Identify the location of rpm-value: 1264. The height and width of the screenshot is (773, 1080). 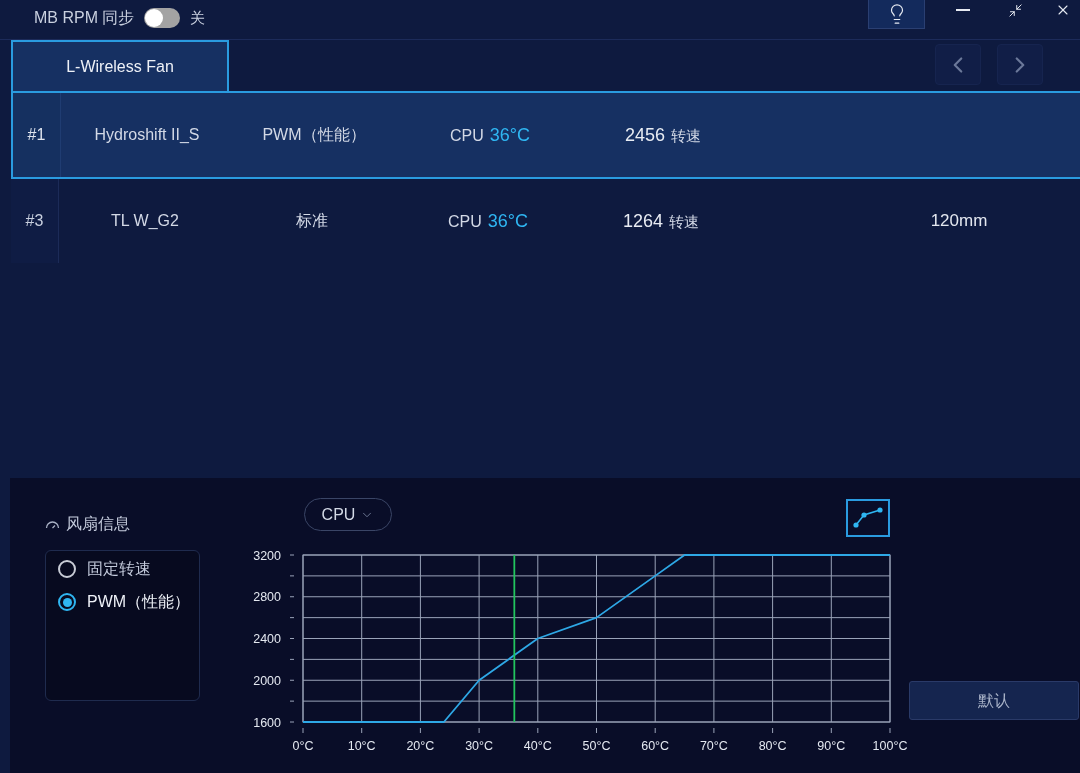
(642, 221).